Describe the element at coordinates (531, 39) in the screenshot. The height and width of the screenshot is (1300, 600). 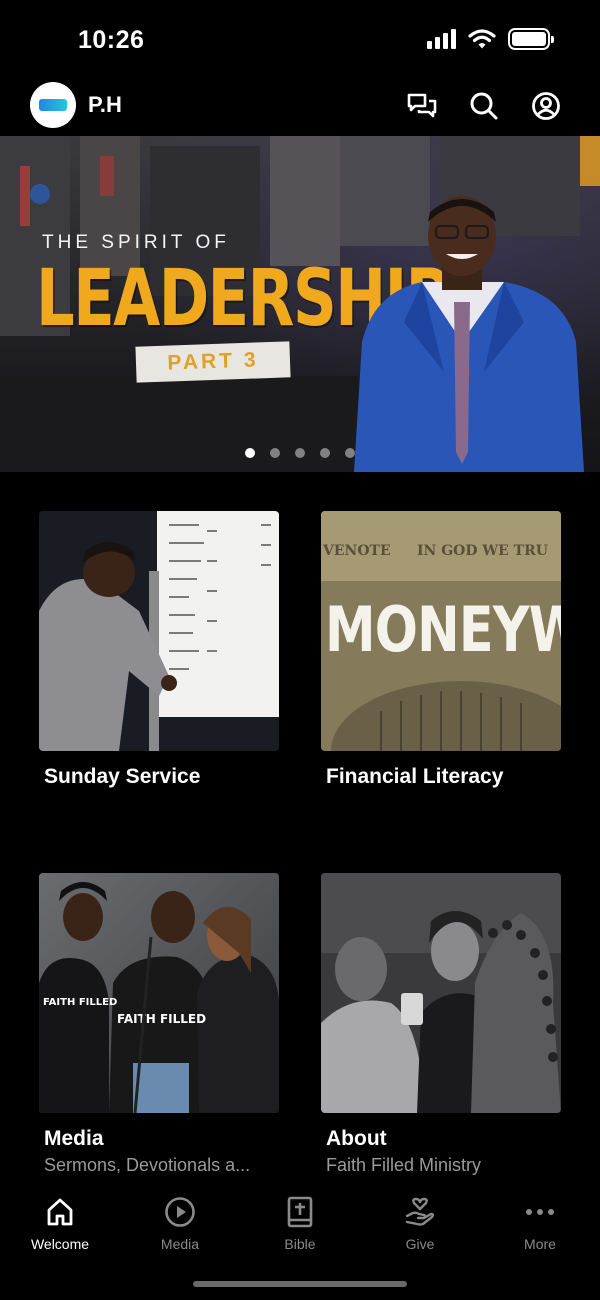
I see `battery-icon` at that location.